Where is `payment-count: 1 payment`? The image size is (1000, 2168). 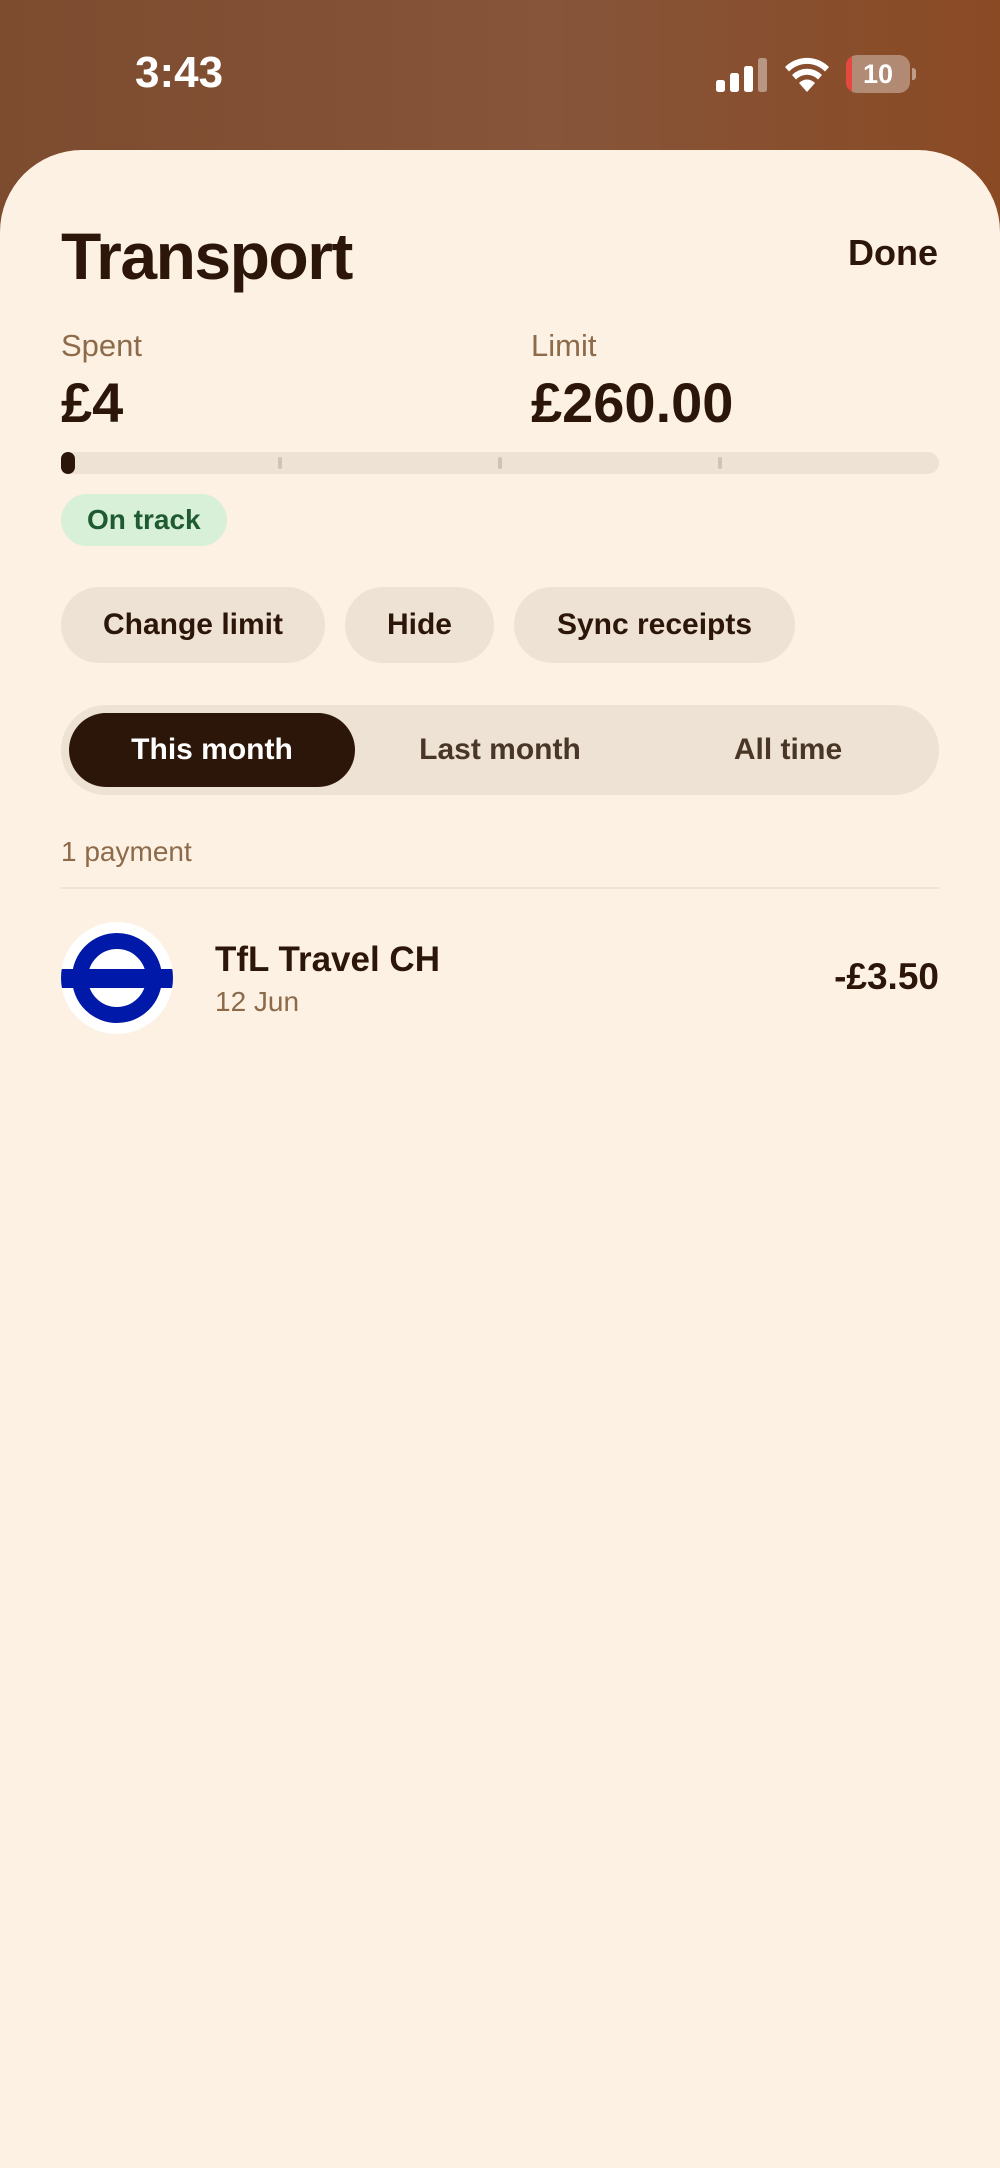
payment-count: 1 payment is located at coordinates (126, 851).